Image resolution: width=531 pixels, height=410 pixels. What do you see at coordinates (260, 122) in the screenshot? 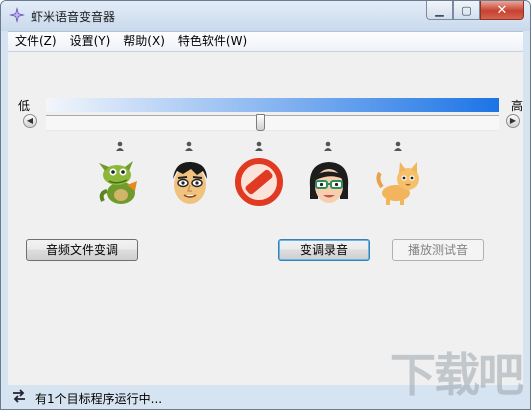
I see `pitch-slider-thumb` at bounding box center [260, 122].